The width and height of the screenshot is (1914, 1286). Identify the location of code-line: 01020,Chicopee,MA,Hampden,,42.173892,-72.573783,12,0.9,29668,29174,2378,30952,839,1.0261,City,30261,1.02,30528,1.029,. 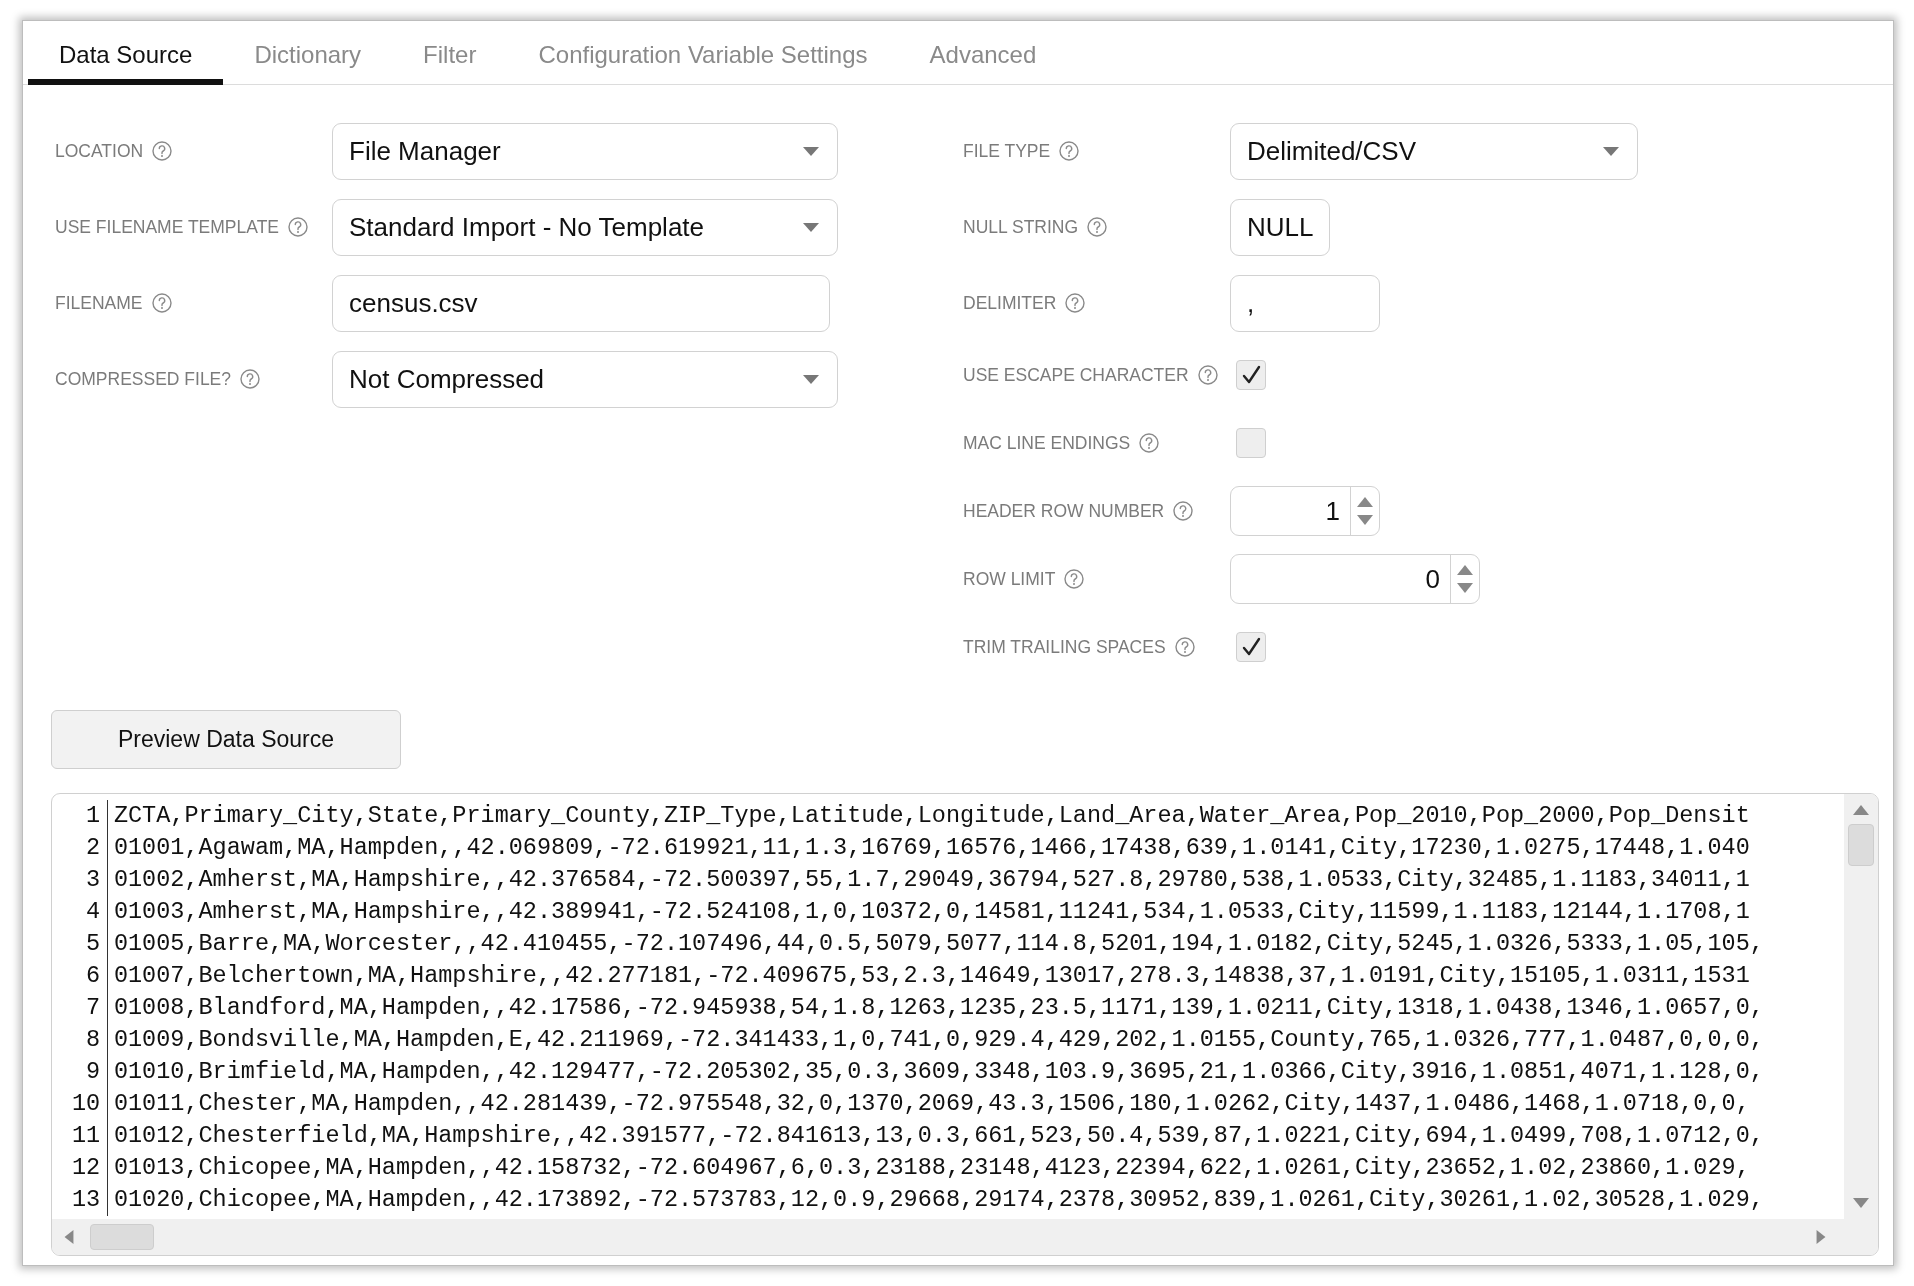
(935, 1200).